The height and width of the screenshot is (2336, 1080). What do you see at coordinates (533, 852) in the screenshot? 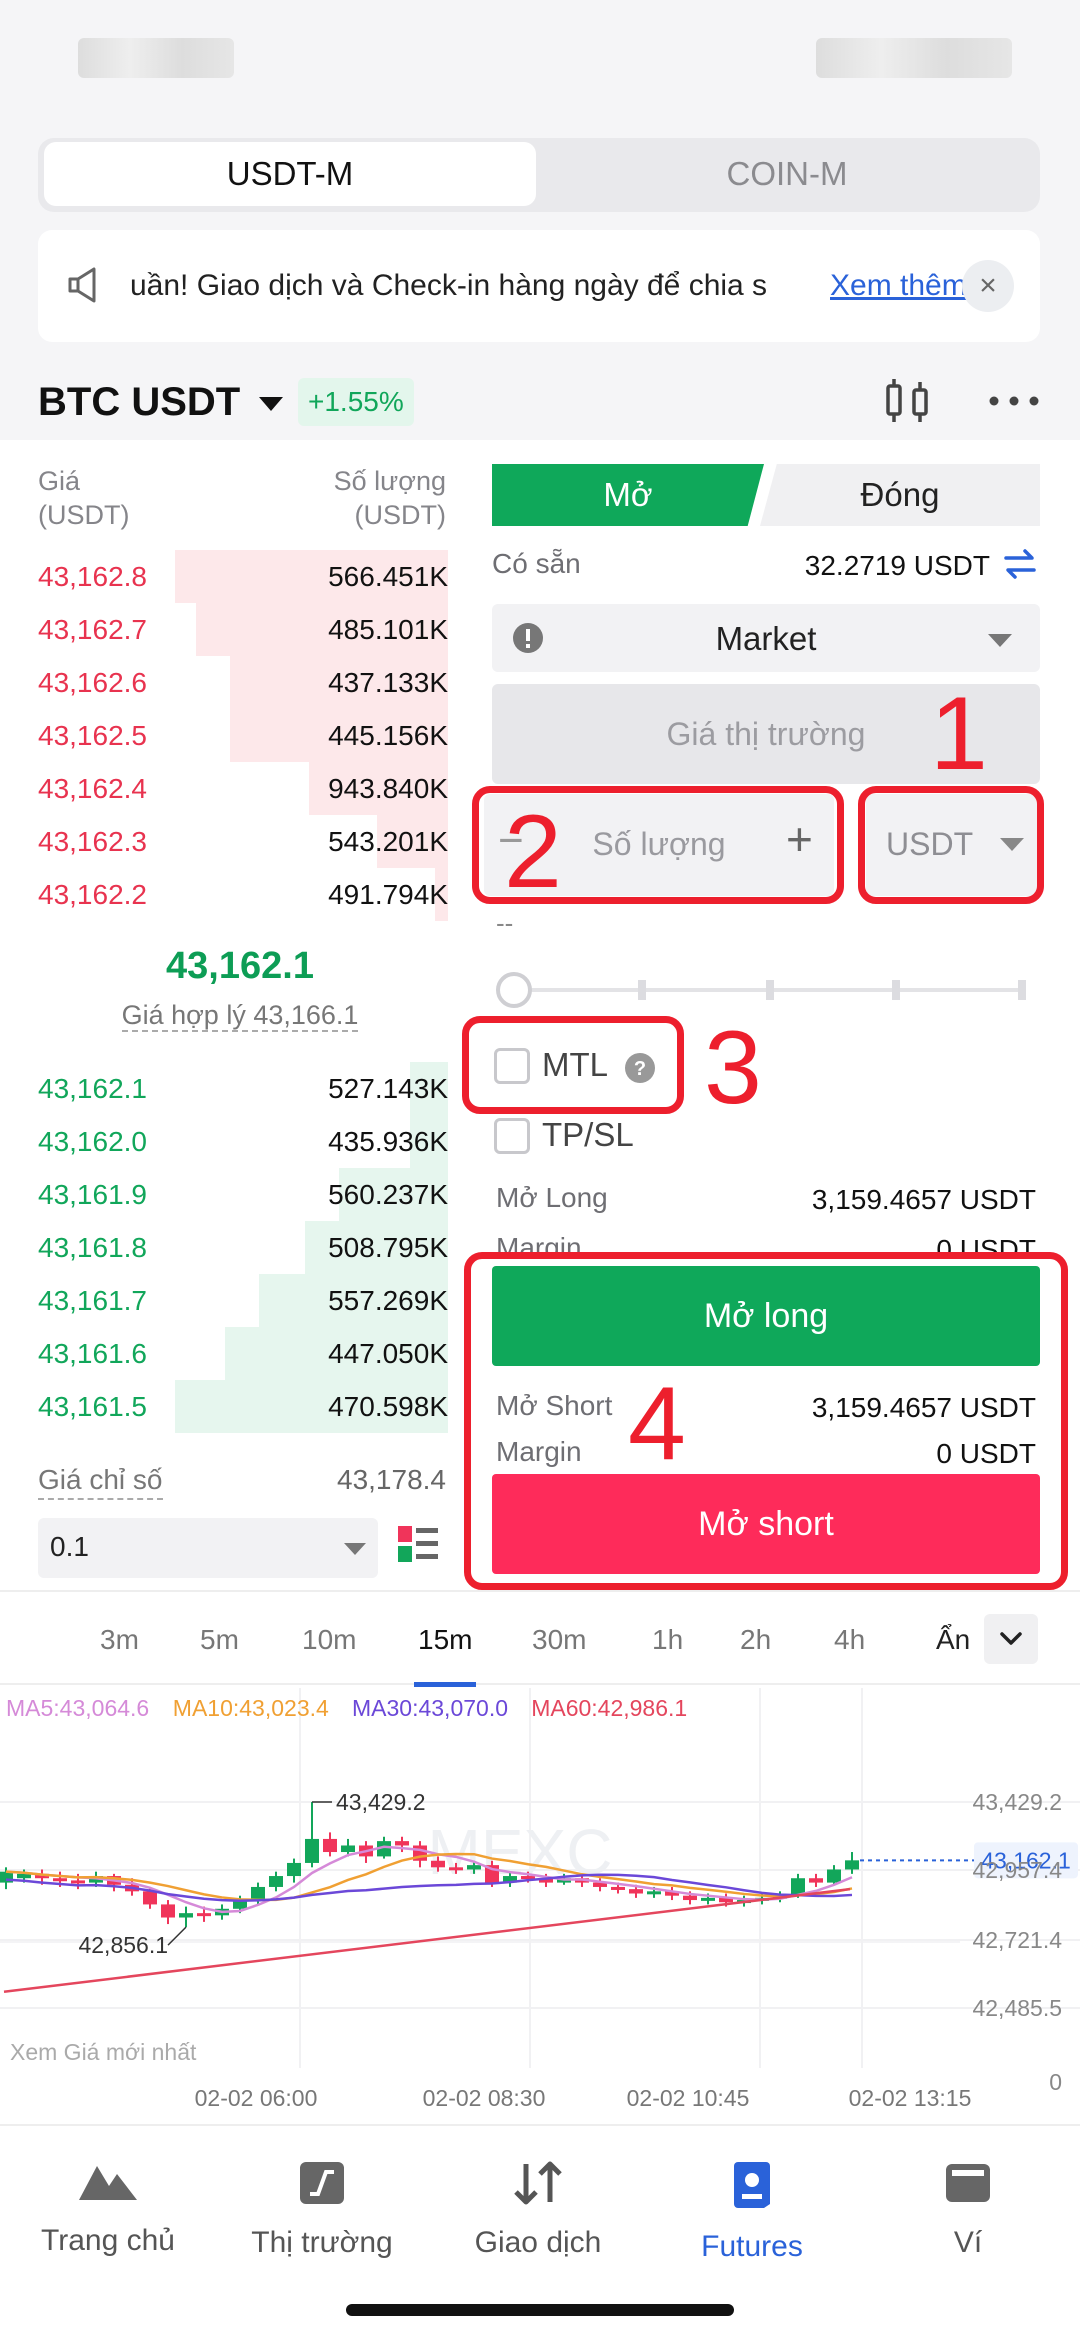
I see `annotation-number-2: 2` at bounding box center [533, 852].